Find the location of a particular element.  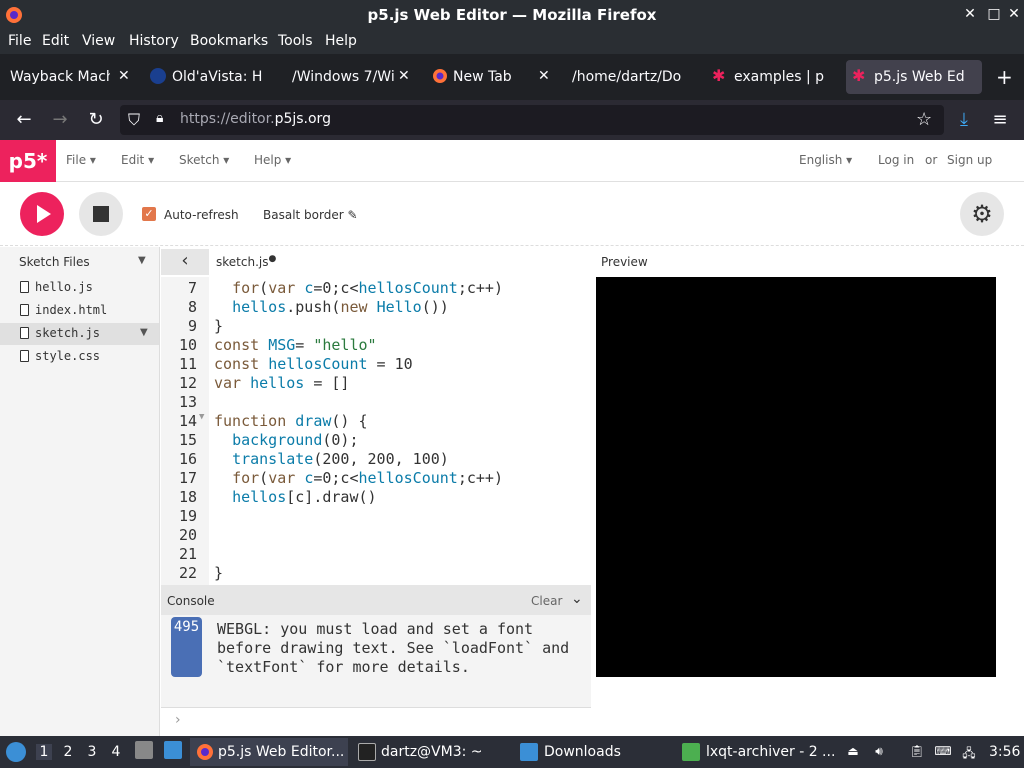

maximize-button: □ is located at coordinates (994, 14).